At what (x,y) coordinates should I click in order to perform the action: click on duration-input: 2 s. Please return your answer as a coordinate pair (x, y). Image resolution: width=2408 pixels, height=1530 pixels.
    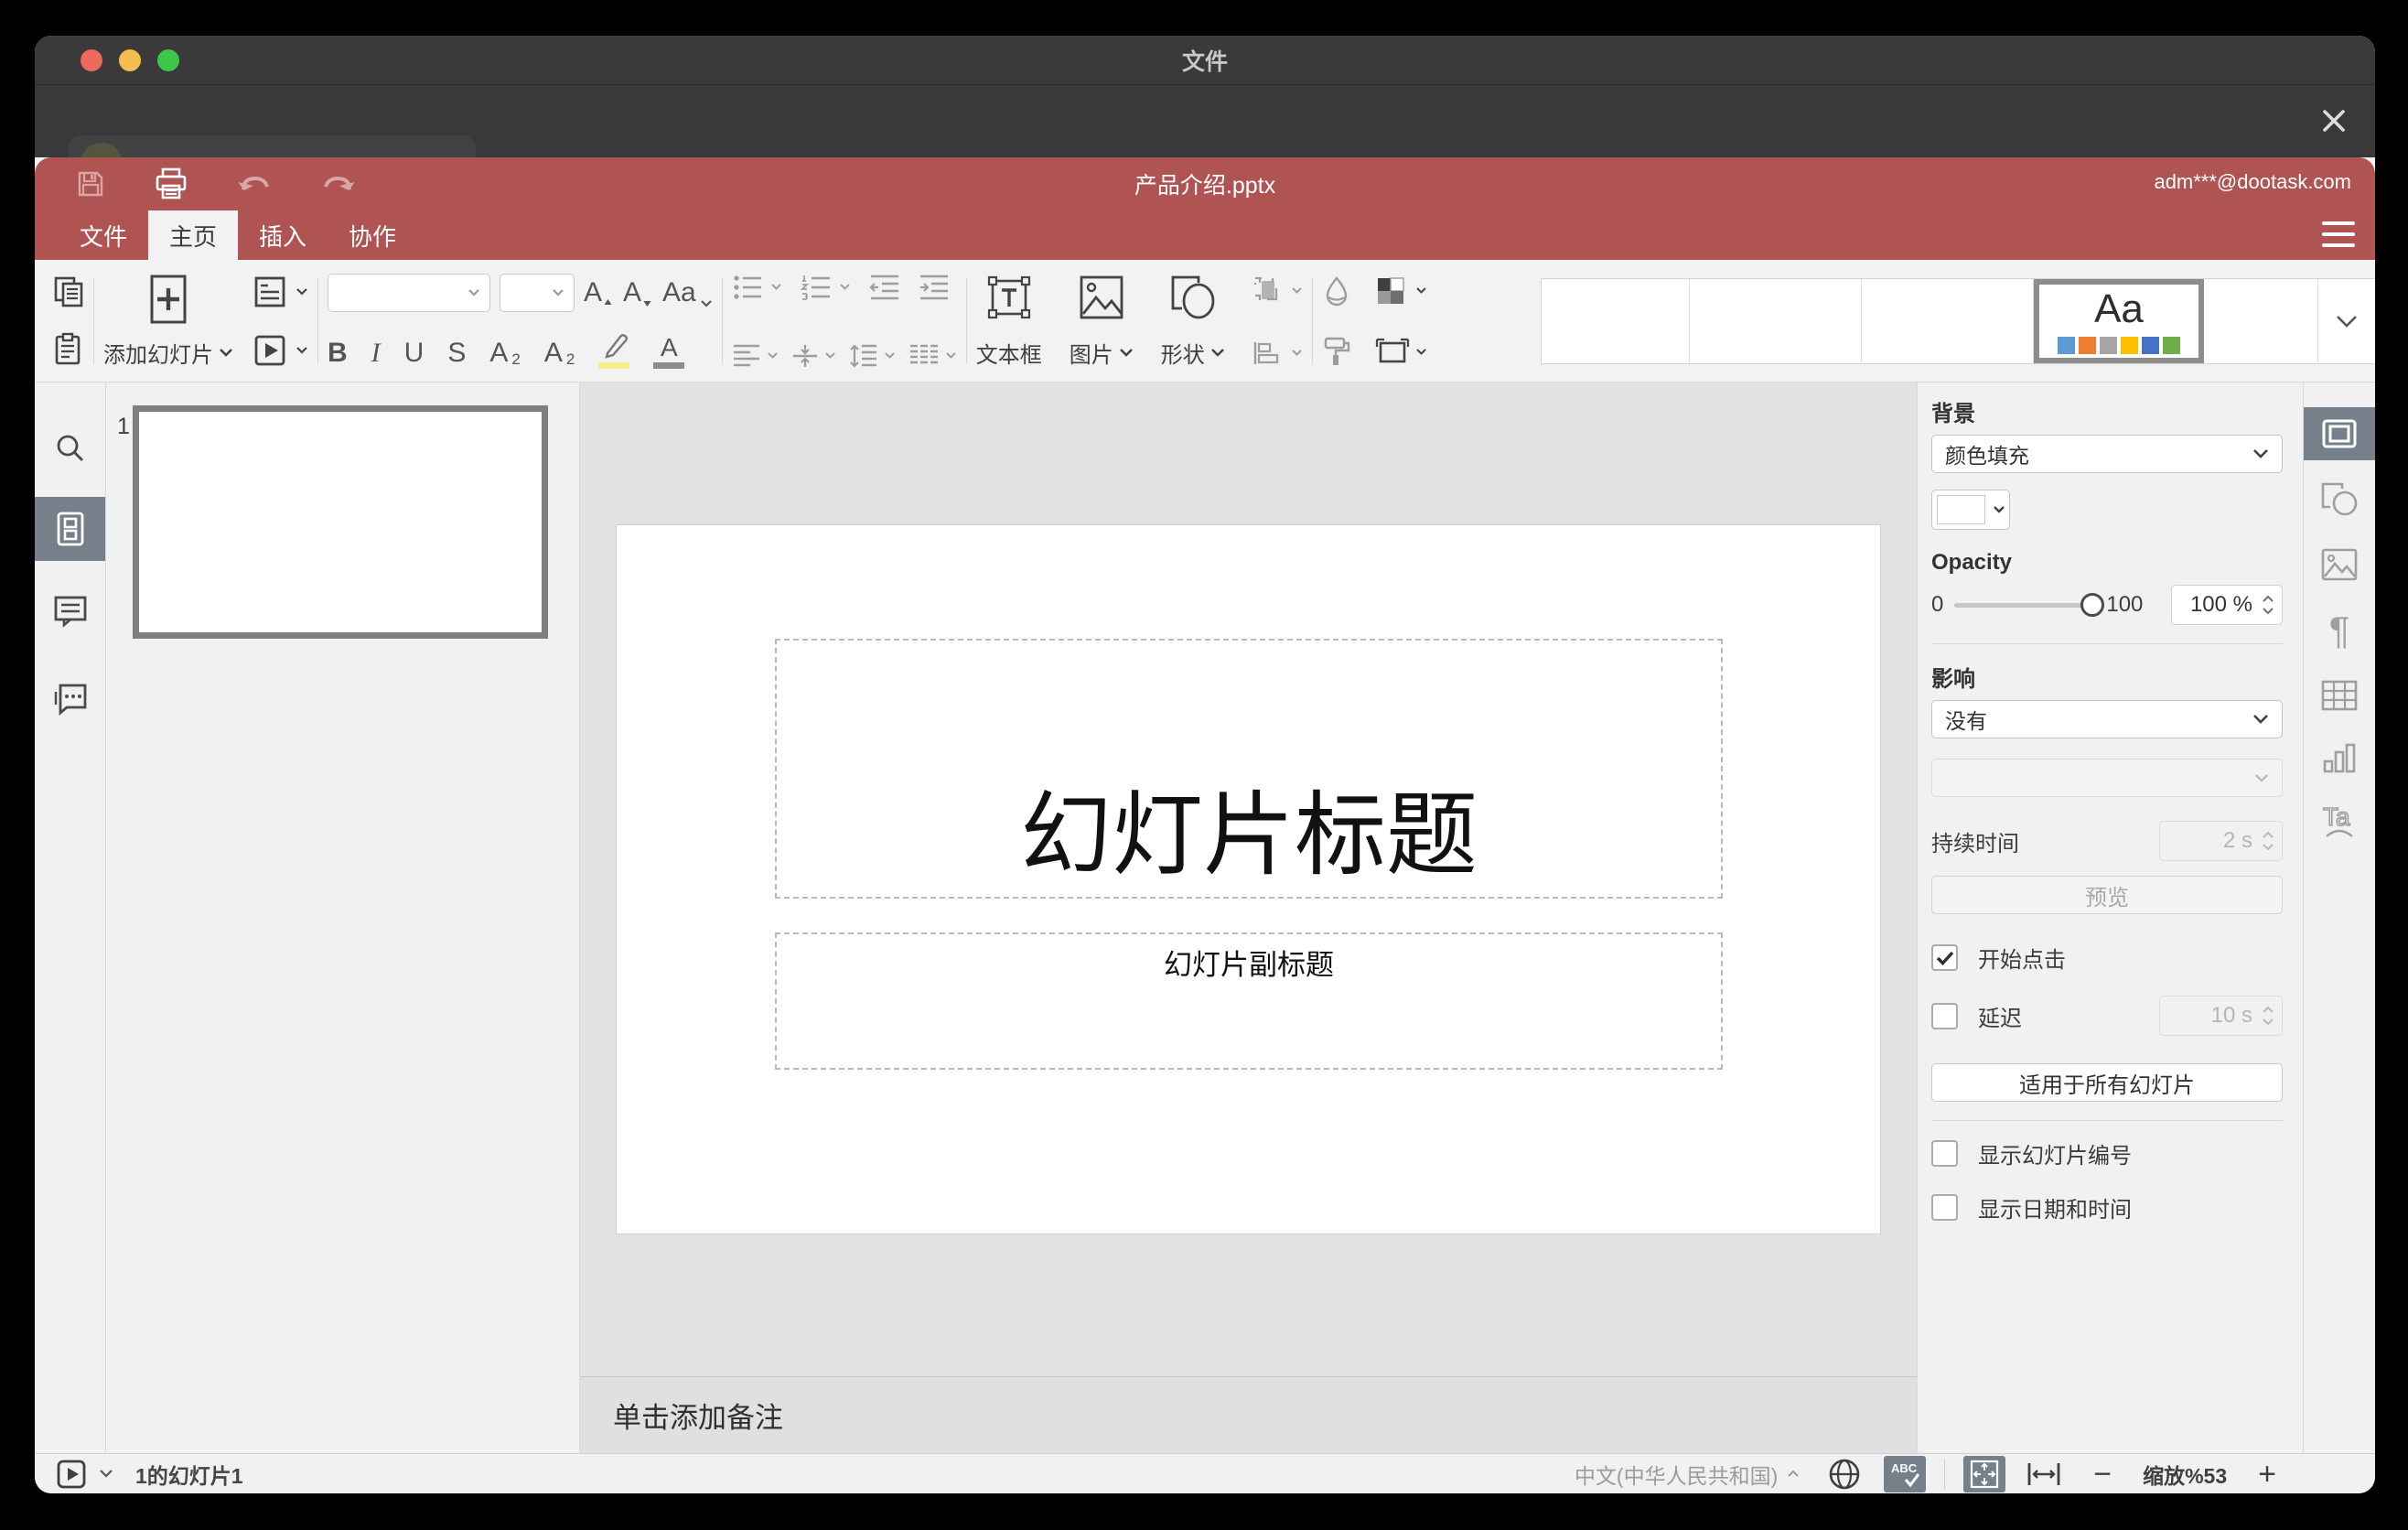
    Looking at the image, I should click on (2221, 841).